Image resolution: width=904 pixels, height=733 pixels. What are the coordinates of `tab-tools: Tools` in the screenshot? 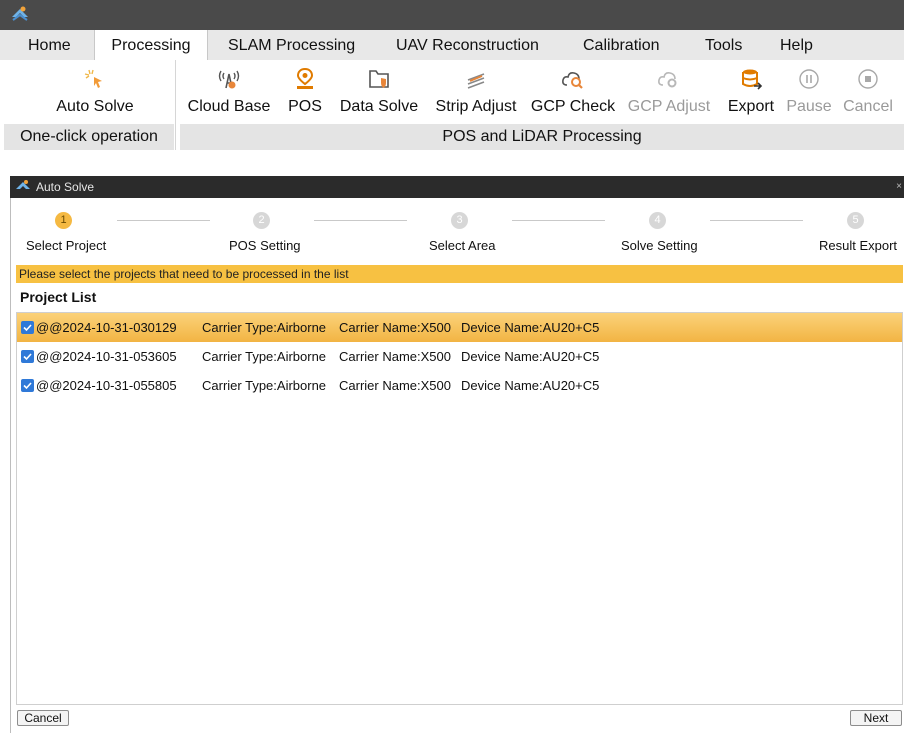 It's located at (723, 45).